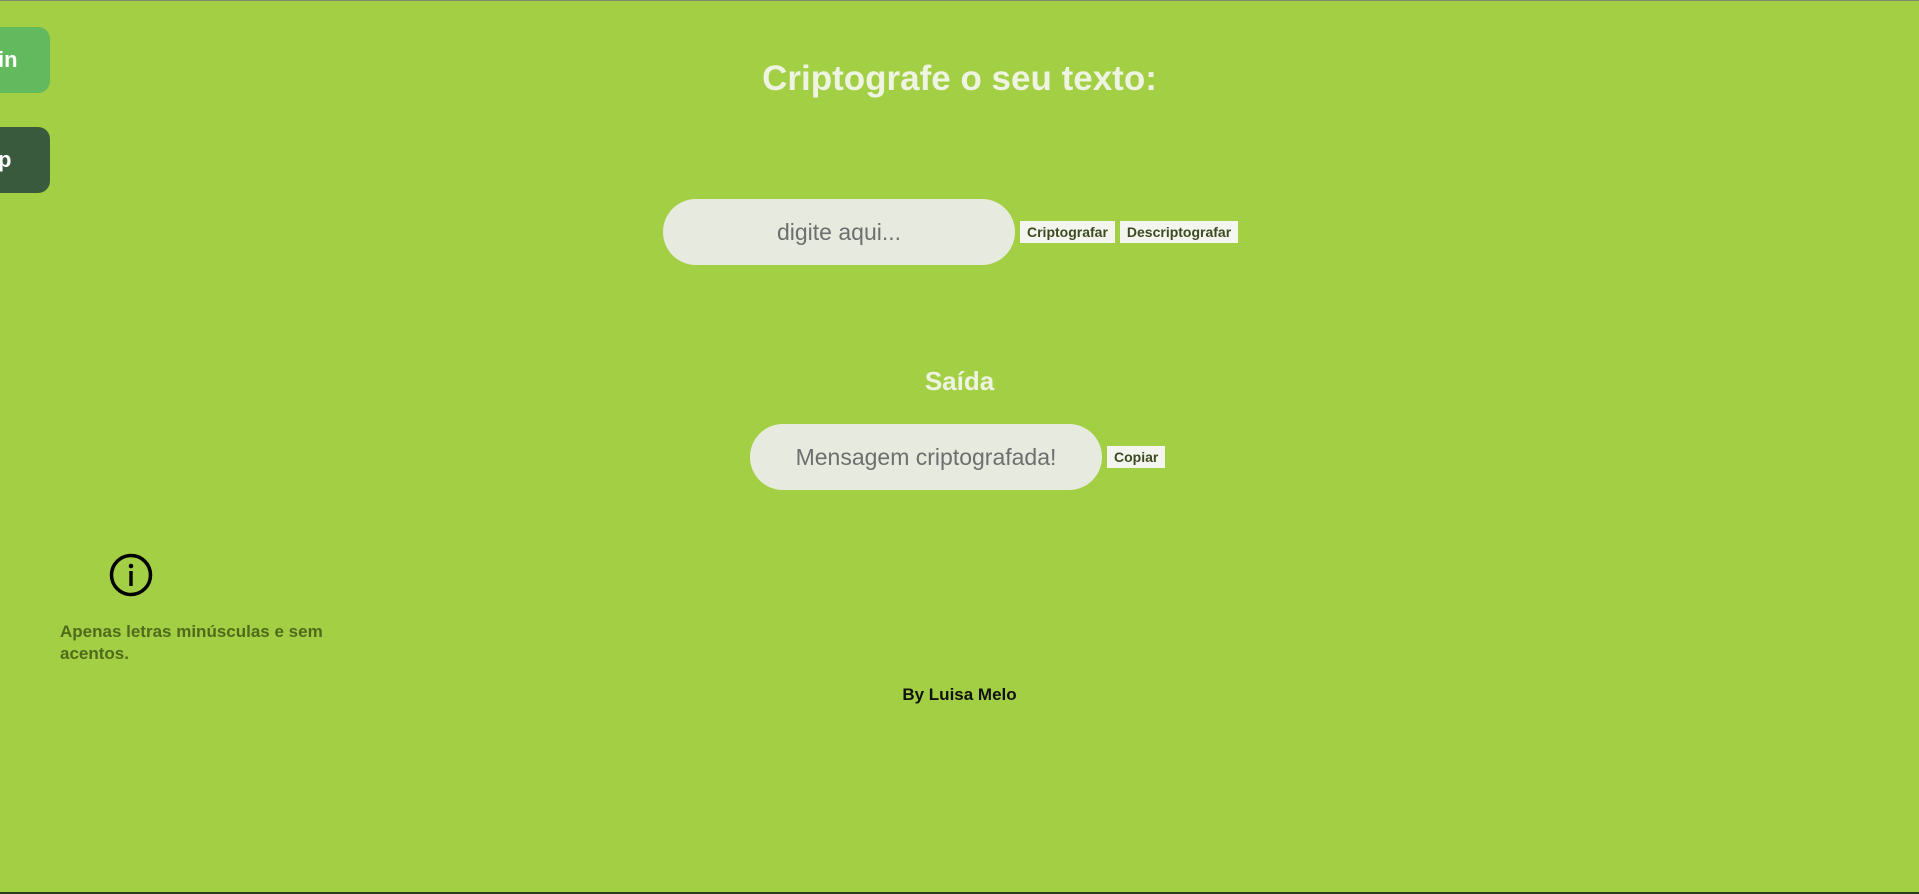 This screenshot has width=1919, height=894. Describe the element at coordinates (839, 232) in the screenshot. I see `text-input` at that location.